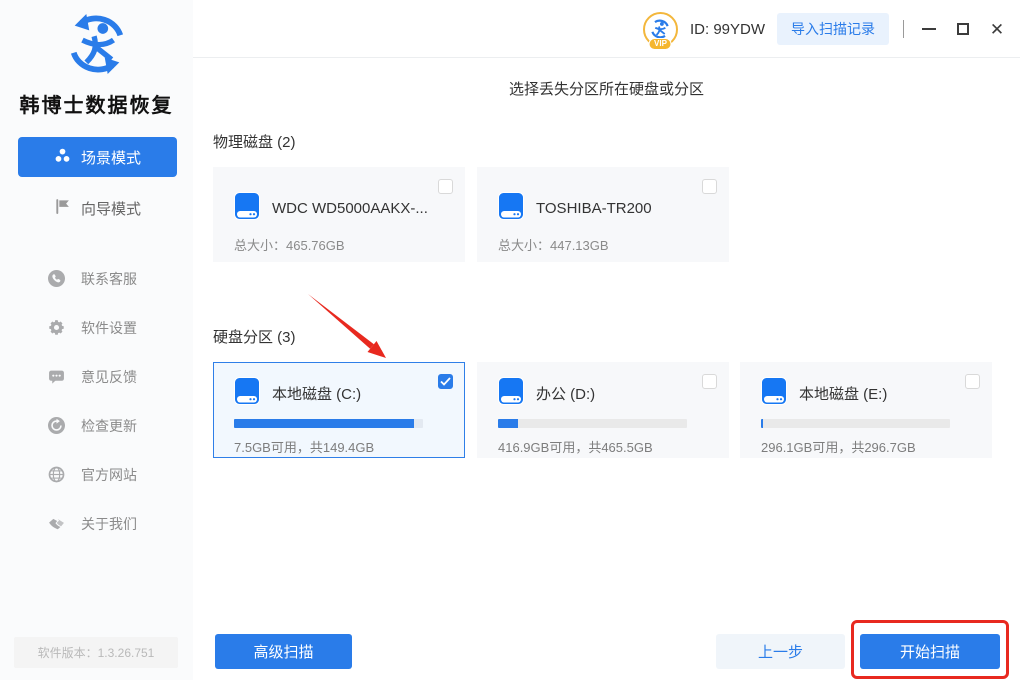  I want to click on import-scan-records-button: 导入扫描记录, so click(833, 29).